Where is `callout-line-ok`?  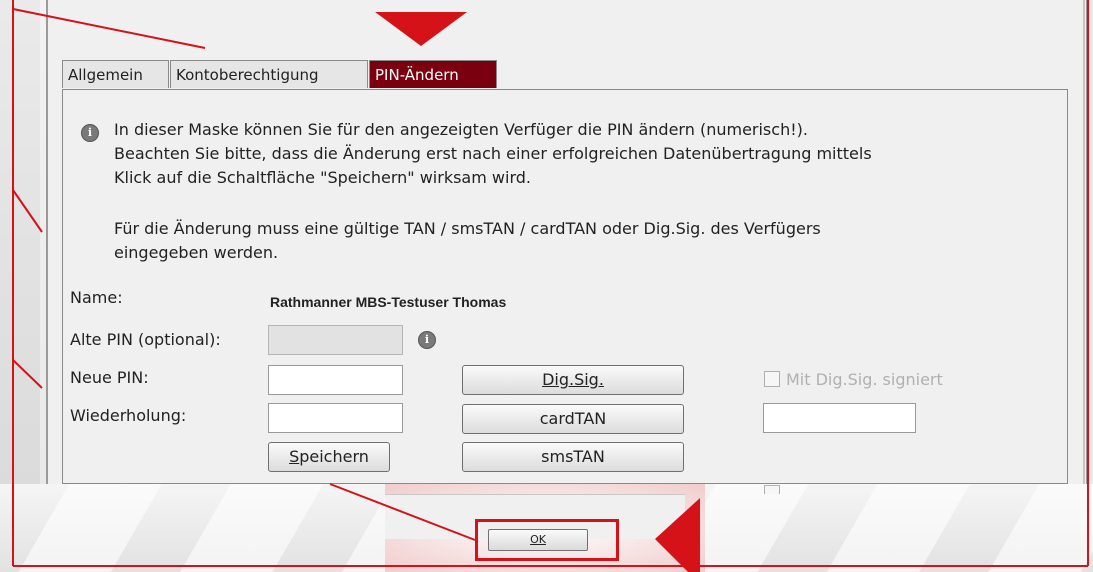
callout-line-ok is located at coordinates (402, 512).